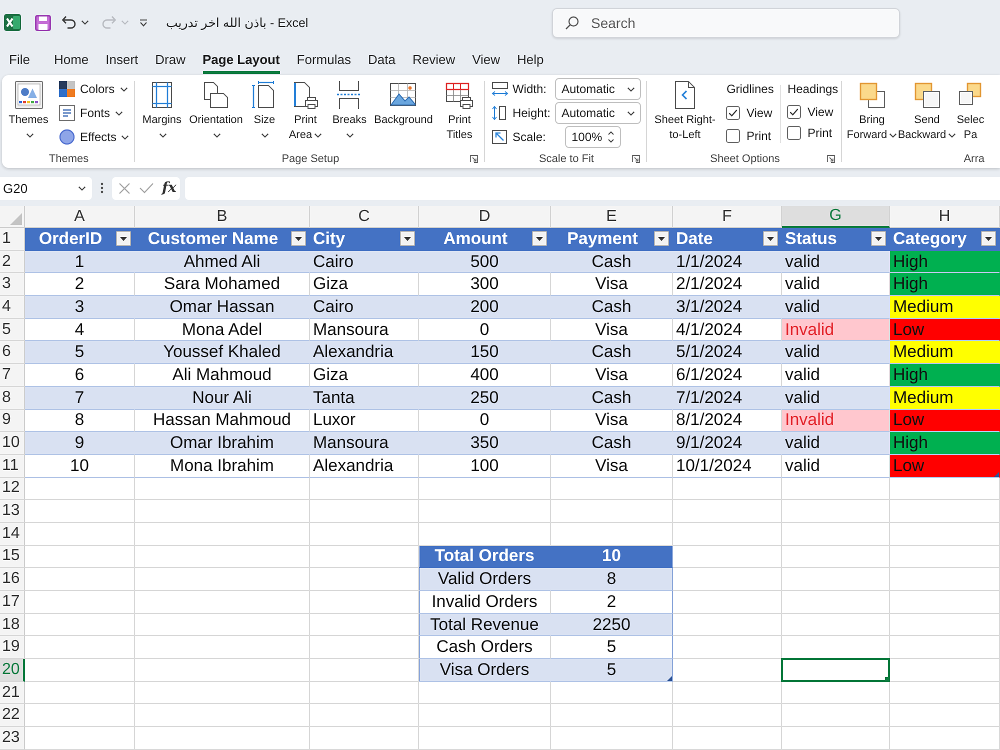  What do you see at coordinates (872, 112) in the screenshot?
I see `ribbon-button: Bring Forward` at bounding box center [872, 112].